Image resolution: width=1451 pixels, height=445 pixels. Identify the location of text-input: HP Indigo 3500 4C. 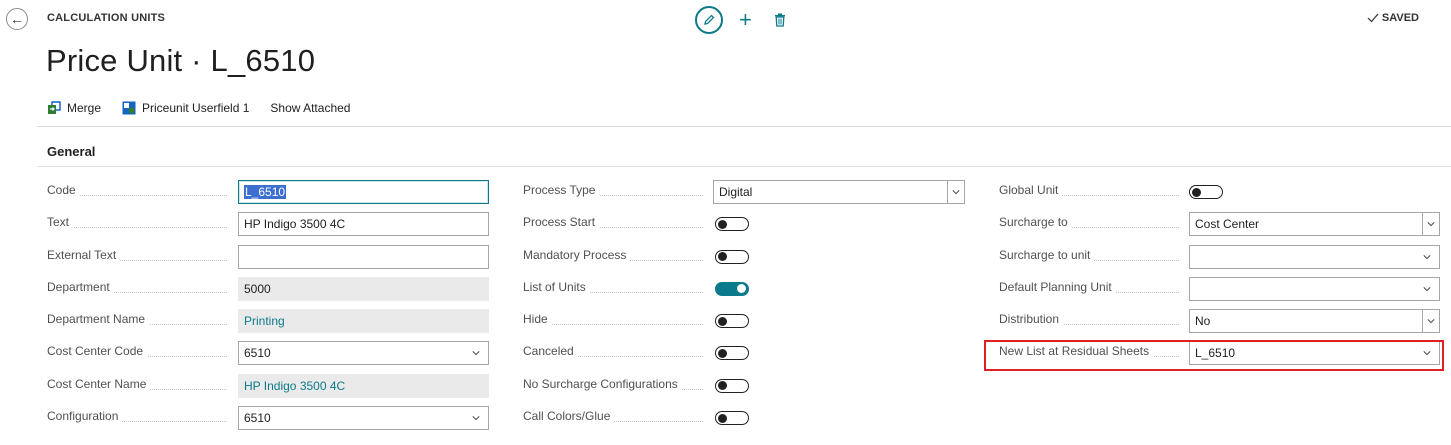
(363, 224).